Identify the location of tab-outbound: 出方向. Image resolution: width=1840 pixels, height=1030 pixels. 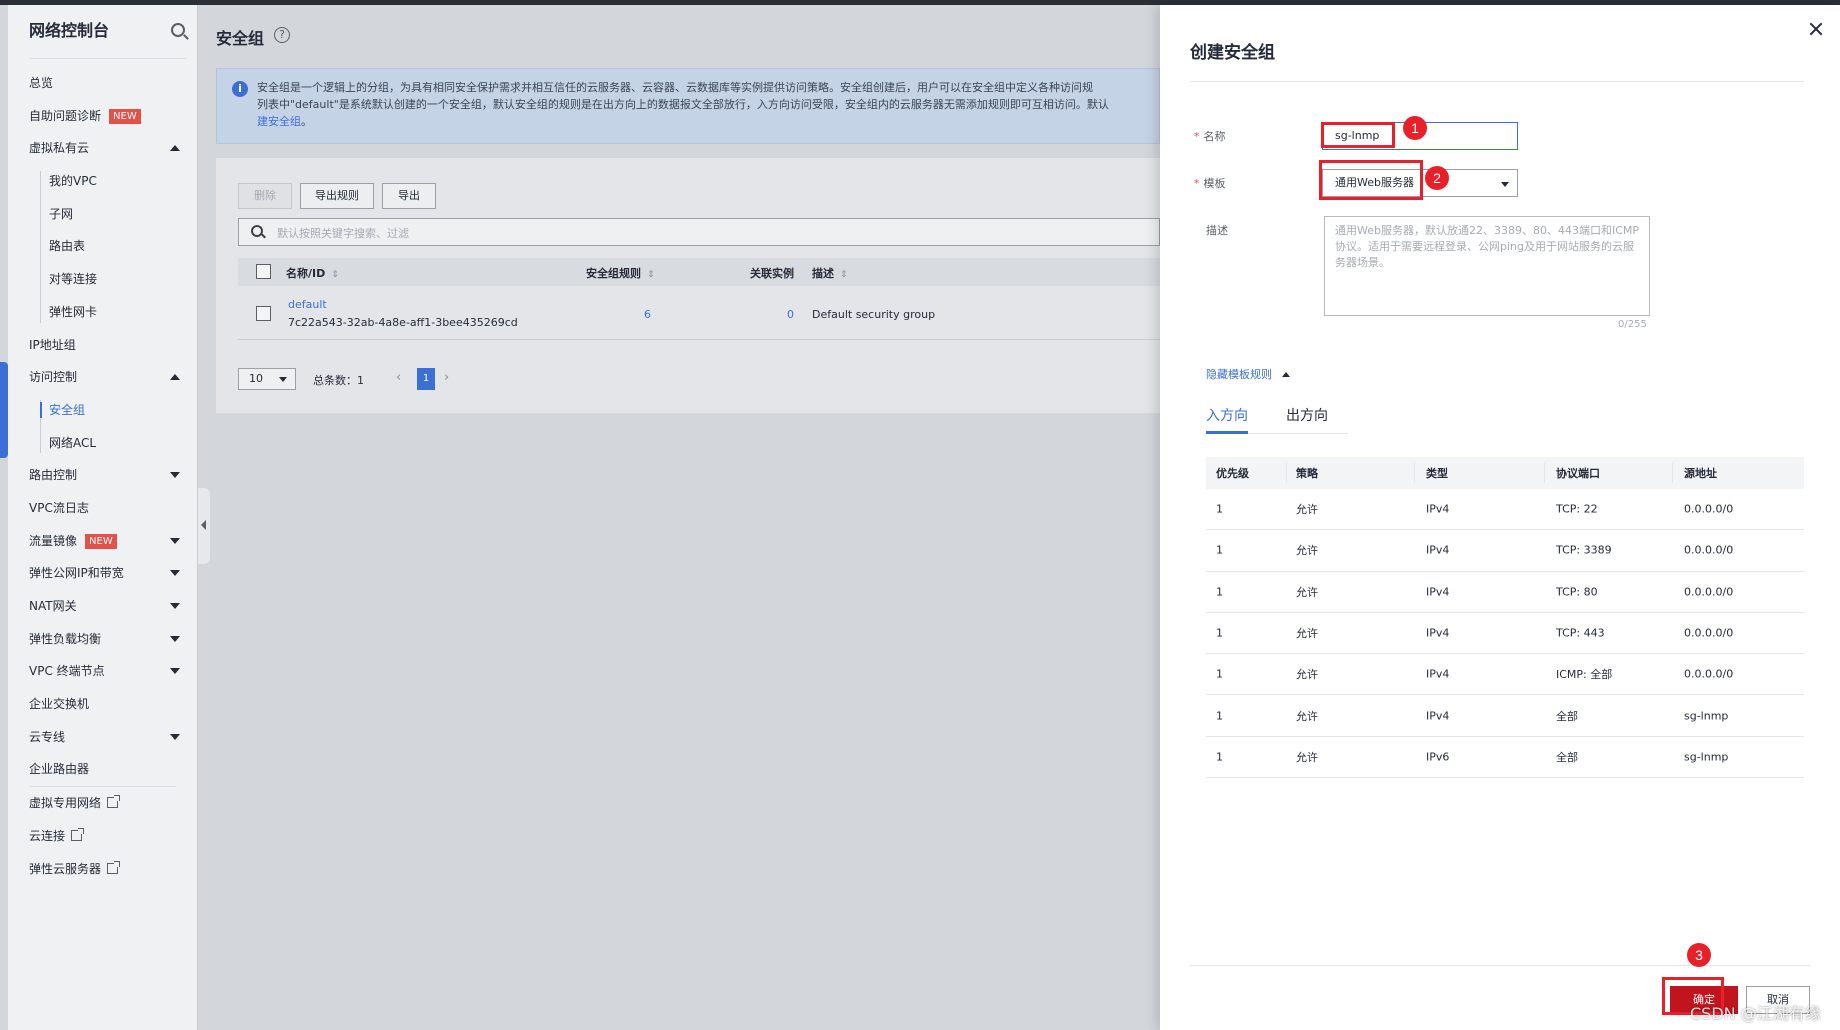
(1307, 415).